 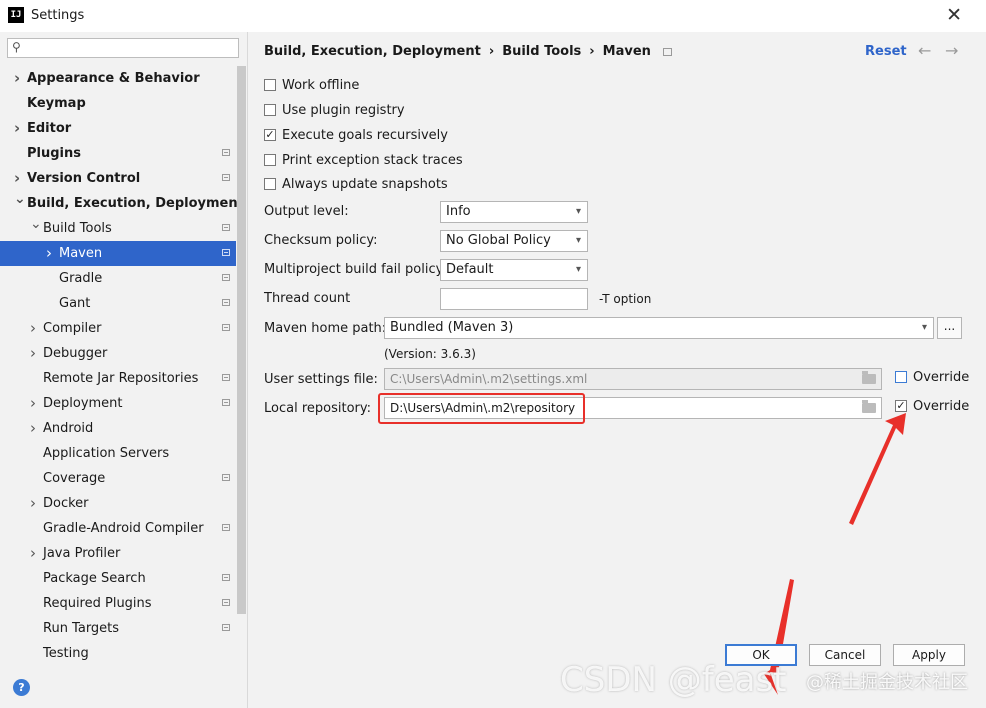 What do you see at coordinates (887, 682) in the screenshot?
I see `juejin-watermark: @稀土掘金技术社区` at bounding box center [887, 682].